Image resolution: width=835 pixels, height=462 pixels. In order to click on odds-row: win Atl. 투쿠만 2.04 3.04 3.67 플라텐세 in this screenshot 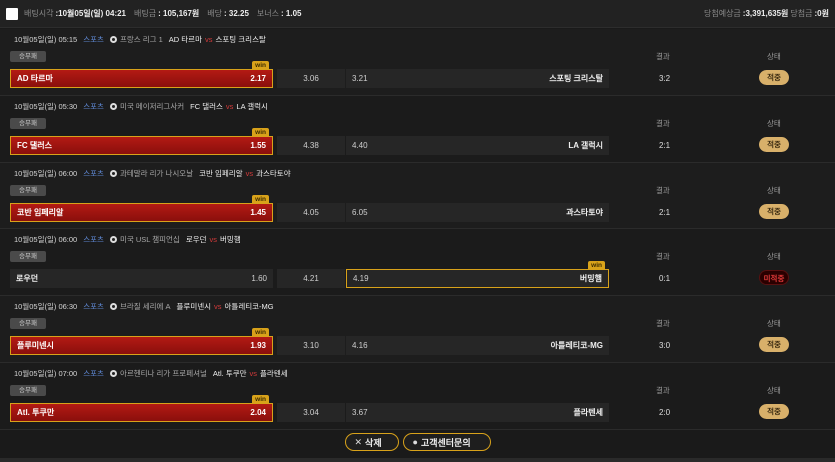, I will do `click(310, 408)`.